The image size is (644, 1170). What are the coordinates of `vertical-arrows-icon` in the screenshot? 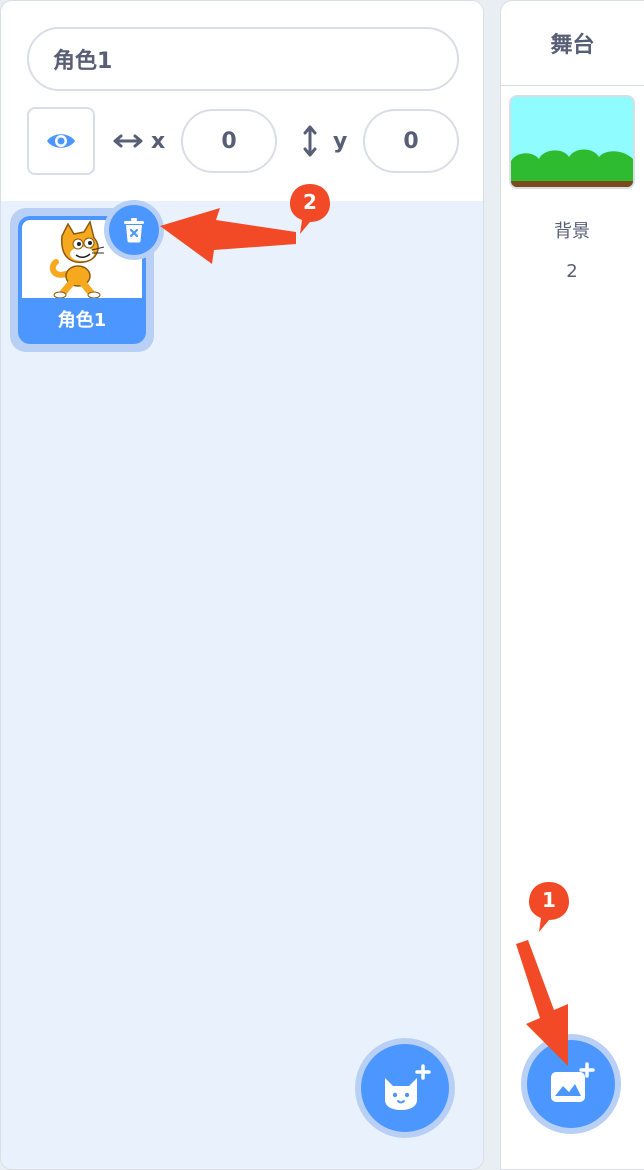 It's located at (310, 141).